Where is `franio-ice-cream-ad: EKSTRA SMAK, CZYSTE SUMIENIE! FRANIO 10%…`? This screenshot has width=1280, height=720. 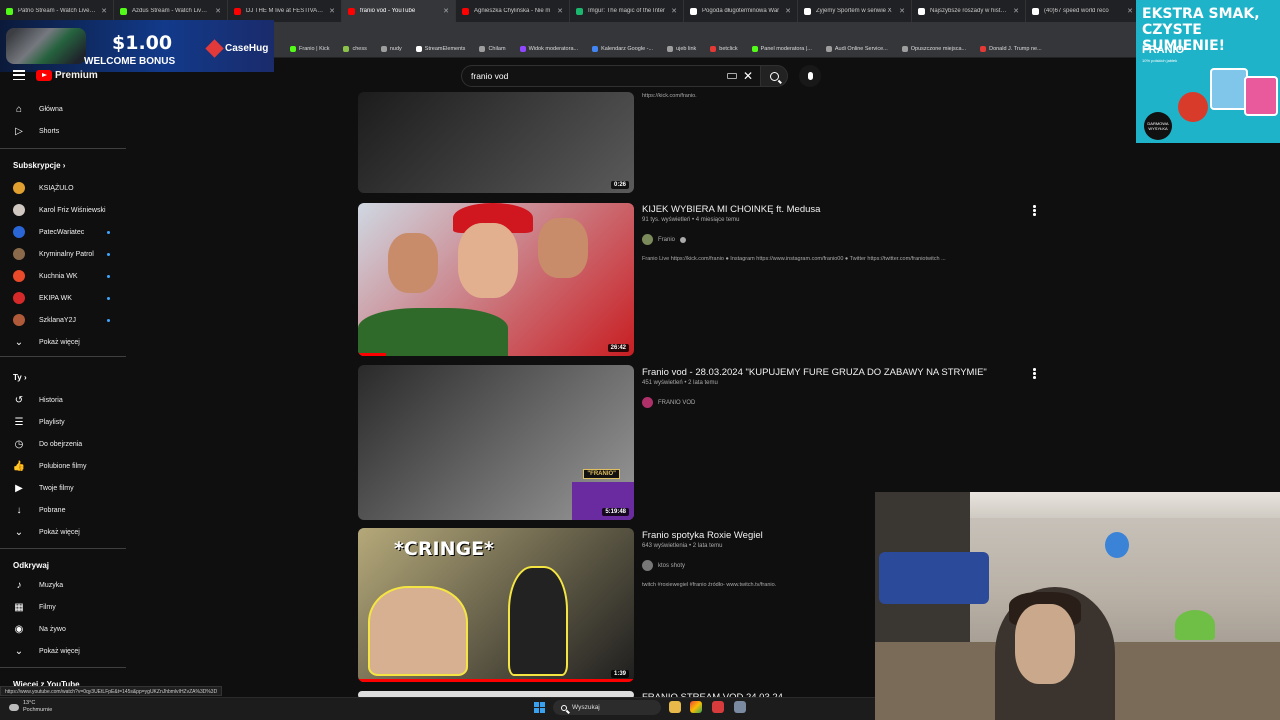
franio-ice-cream-ad: EKSTRA SMAK, CZYSTE SUMIENIE! FRANIO 10%… is located at coordinates (1208, 71).